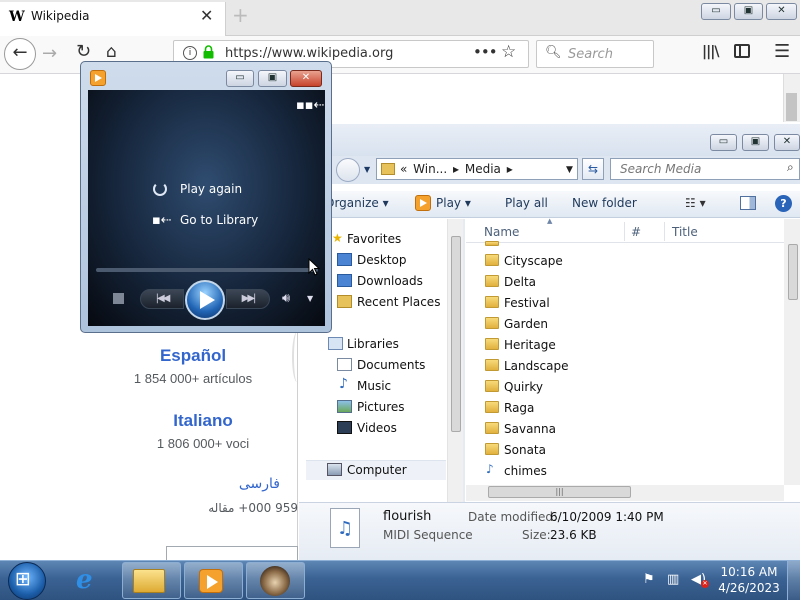 Image resolution: width=800 pixels, height=600 pixels. Describe the element at coordinates (530, 429) in the screenshot. I see `list-item: Savanna` at that location.